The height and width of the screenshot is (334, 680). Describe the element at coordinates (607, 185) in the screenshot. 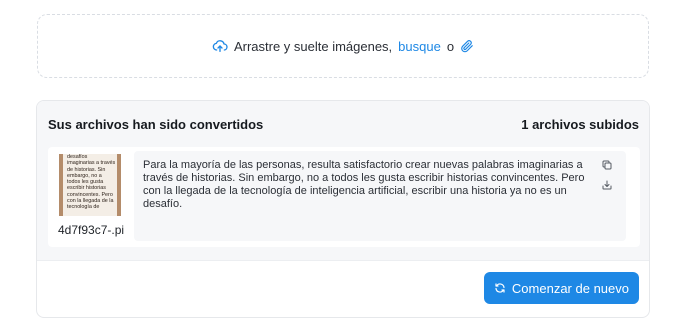

I see `download-icon` at that location.